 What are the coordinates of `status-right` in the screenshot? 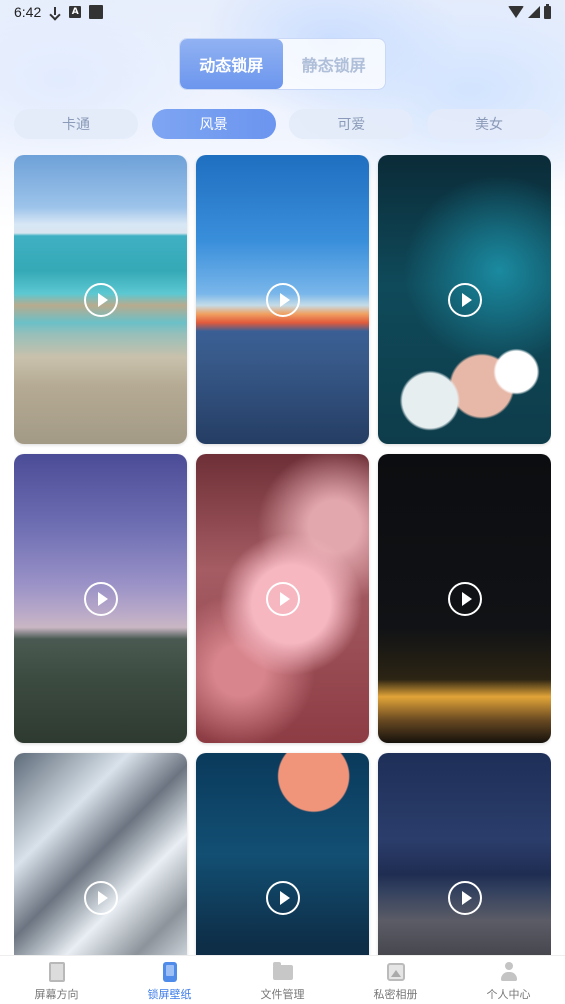 It's located at (529, 11).